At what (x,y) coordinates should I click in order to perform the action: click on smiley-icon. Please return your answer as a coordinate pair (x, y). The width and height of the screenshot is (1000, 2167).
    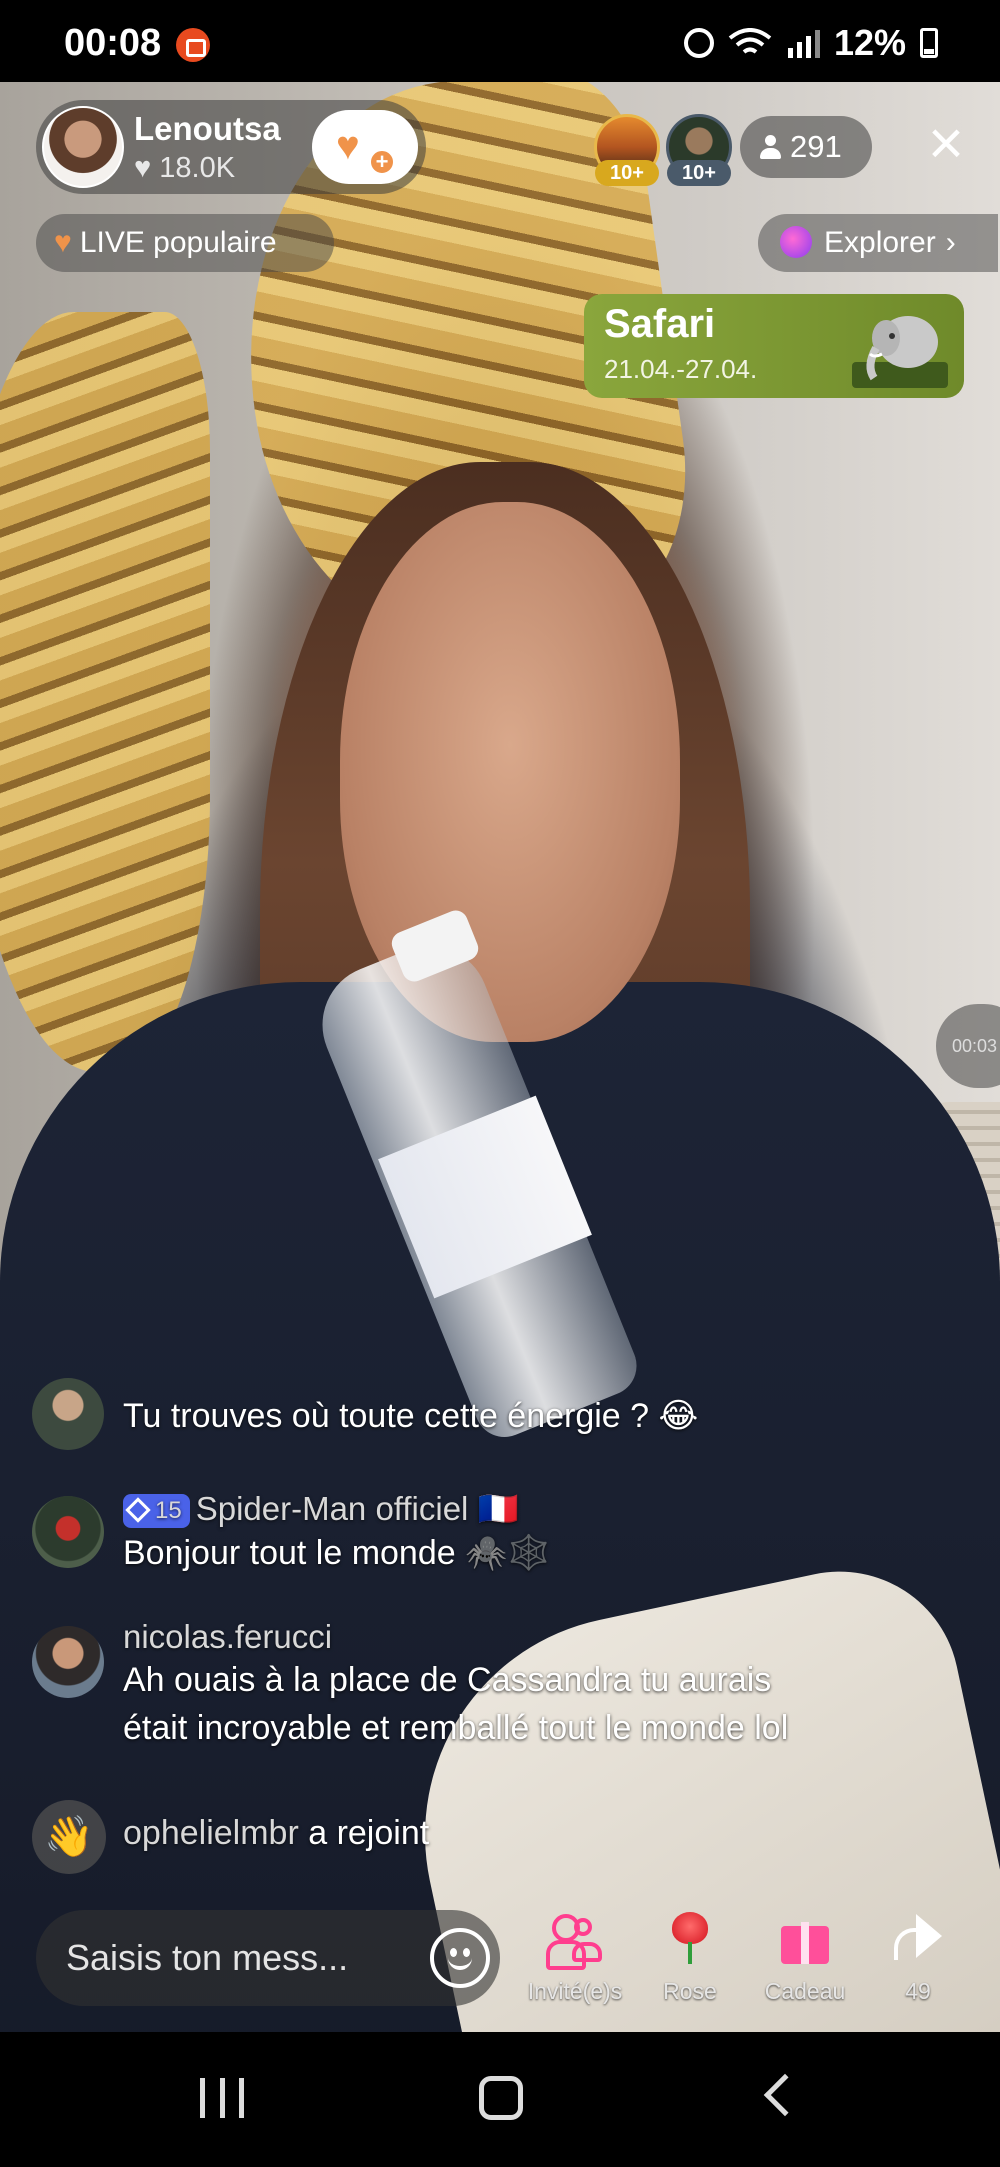
    Looking at the image, I should click on (460, 1963).